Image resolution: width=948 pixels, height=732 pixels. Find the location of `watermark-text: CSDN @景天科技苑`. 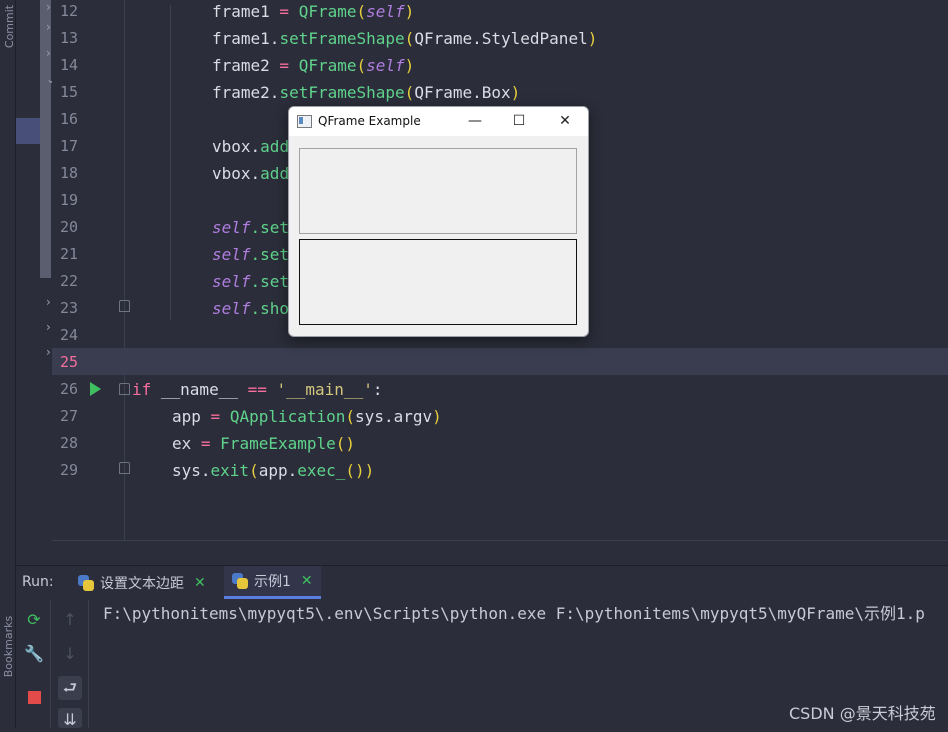

watermark-text: CSDN @景天科技苑 is located at coordinates (862, 713).